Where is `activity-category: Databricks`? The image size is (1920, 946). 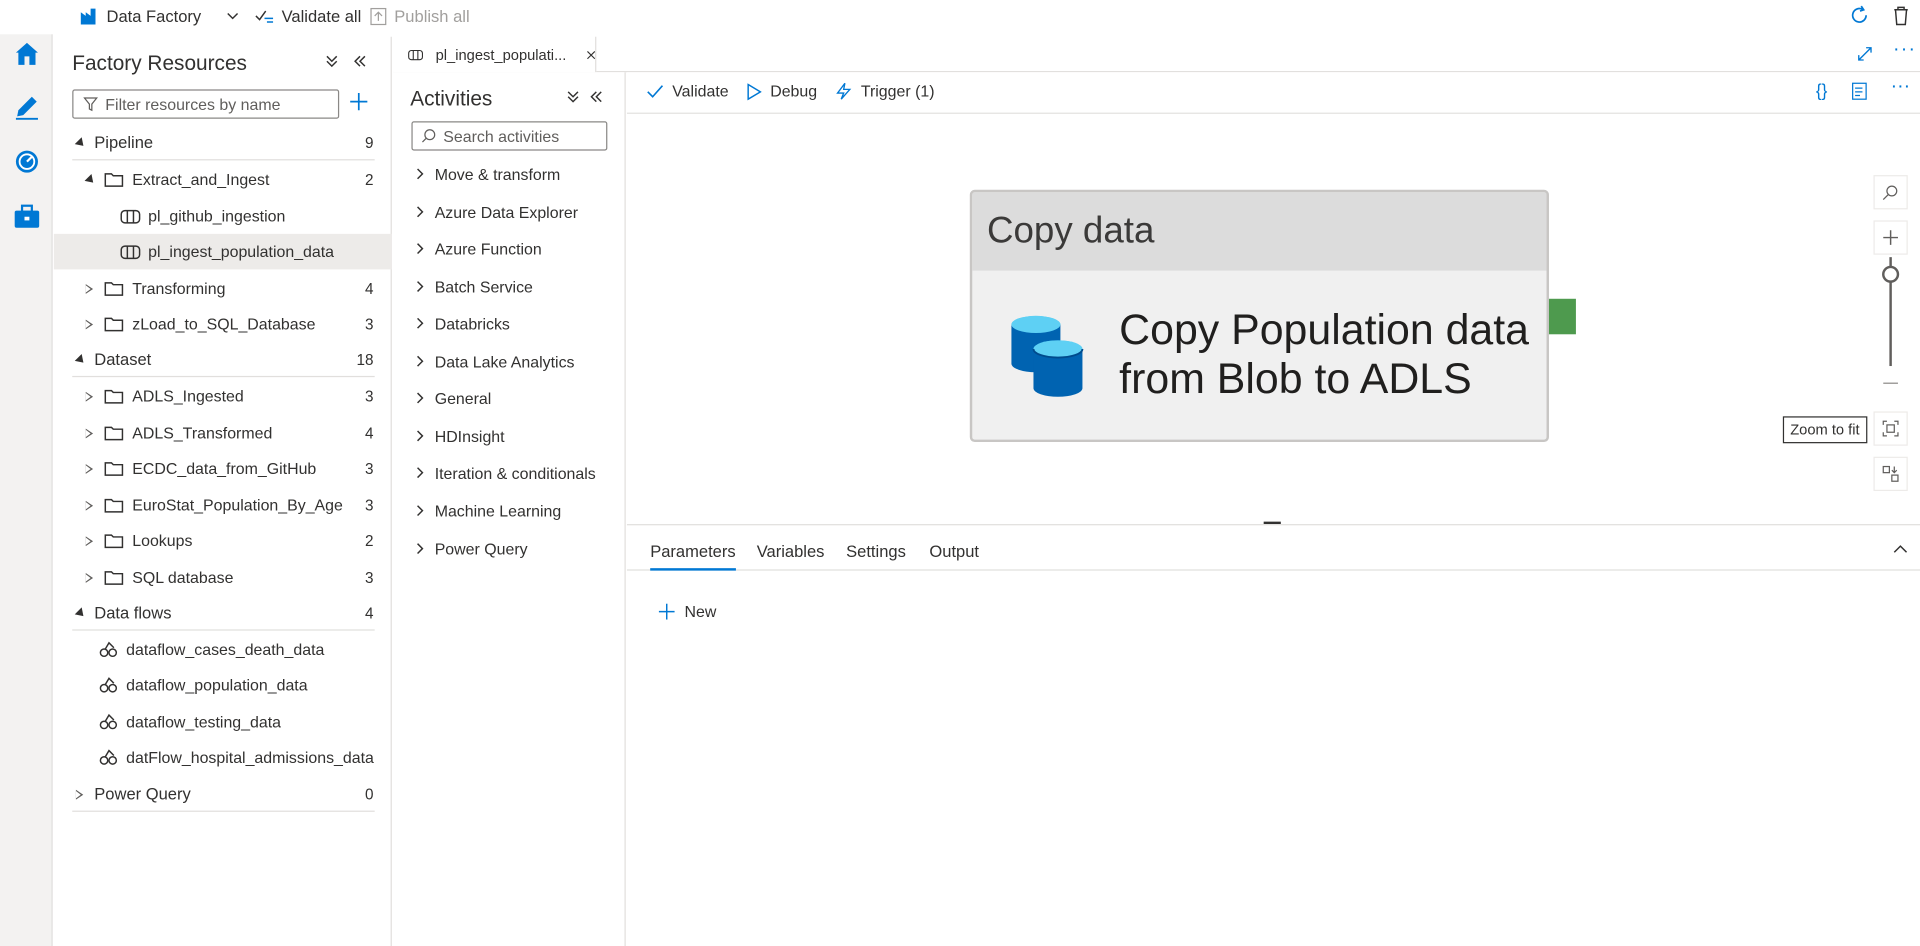
activity-category: Databricks is located at coordinates (462, 323).